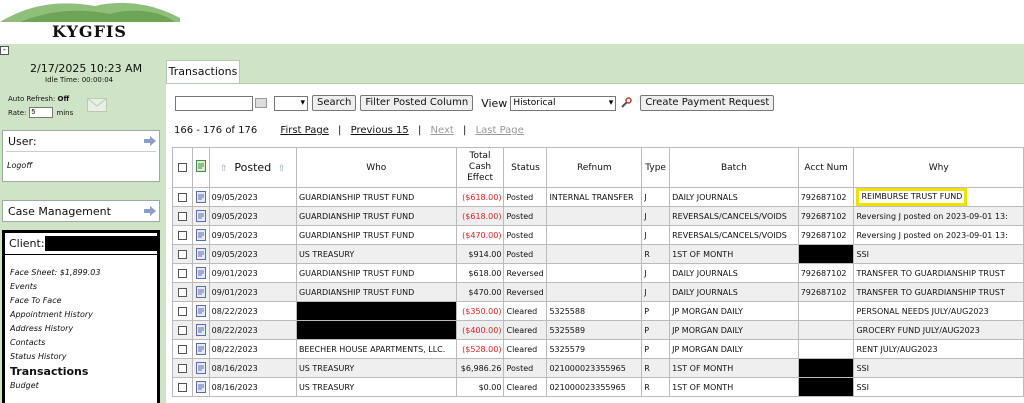  I want to click on header-posted: ⇧ Posted ⇧, so click(252, 167).